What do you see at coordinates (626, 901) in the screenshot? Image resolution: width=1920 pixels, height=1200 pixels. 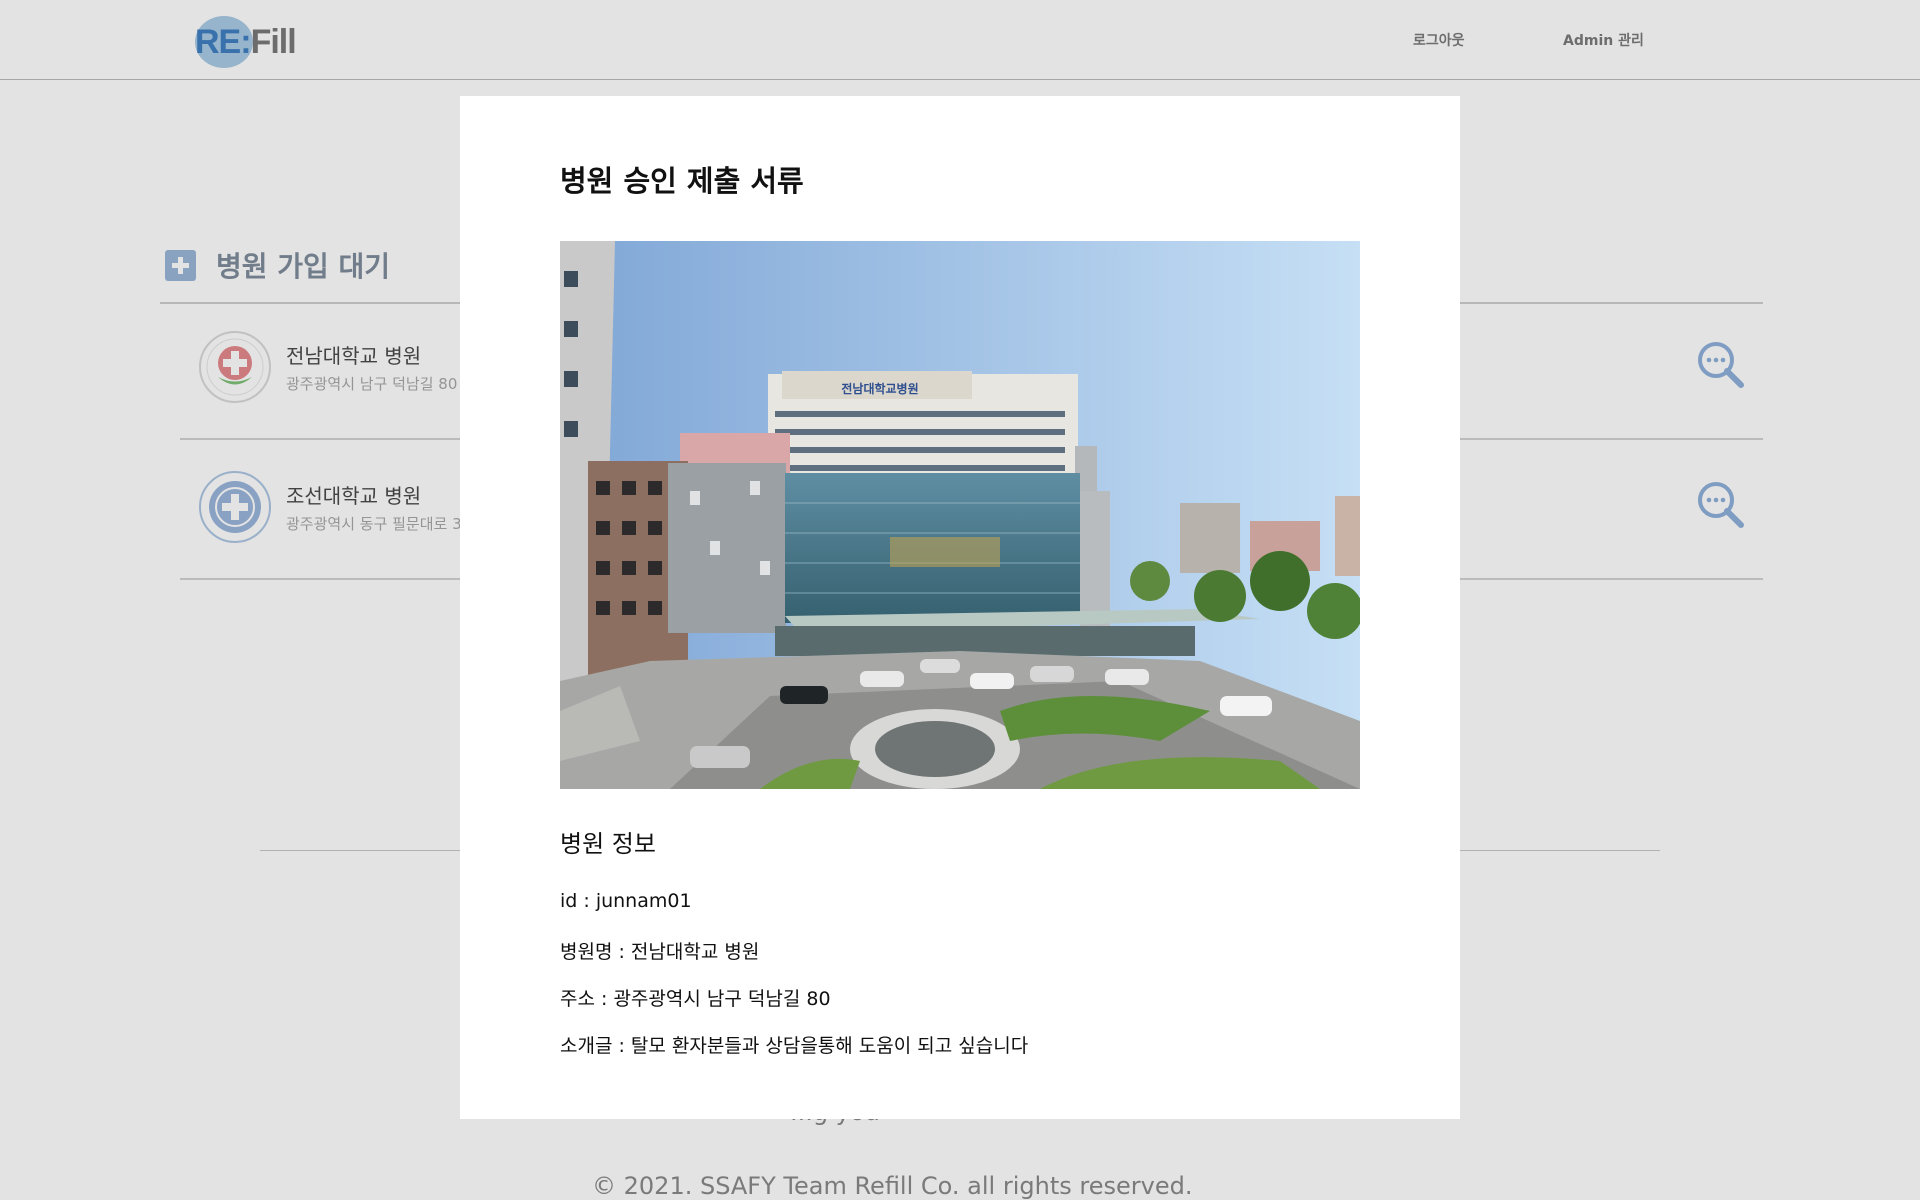 I see `hospital-id-text: id : junnam01` at bounding box center [626, 901].